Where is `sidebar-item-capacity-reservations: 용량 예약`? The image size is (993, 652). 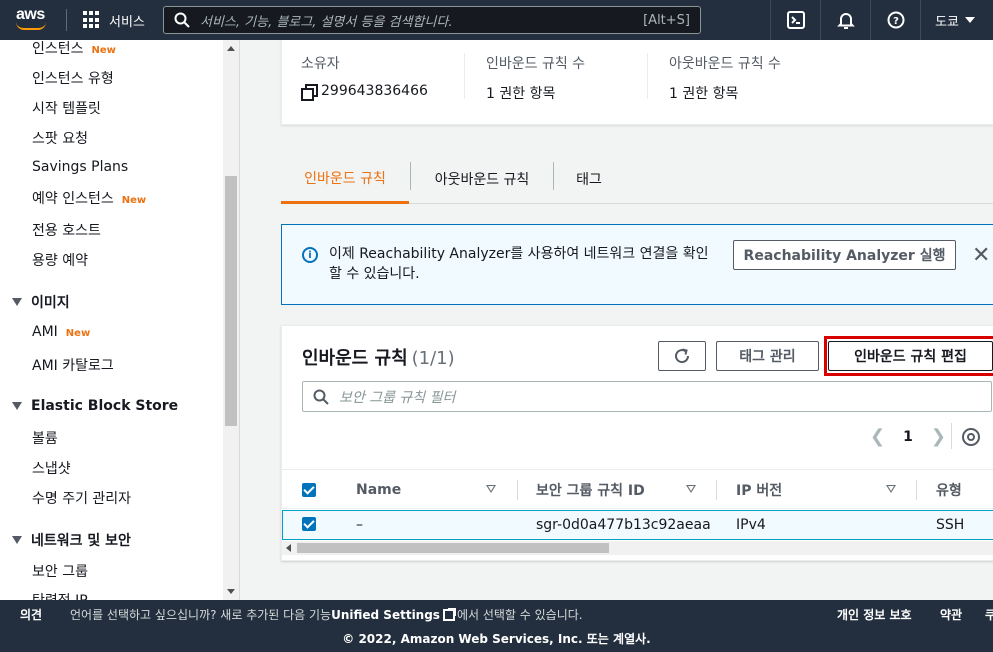
sidebar-item-capacity-reservations: 용량 예약 is located at coordinates (60, 260).